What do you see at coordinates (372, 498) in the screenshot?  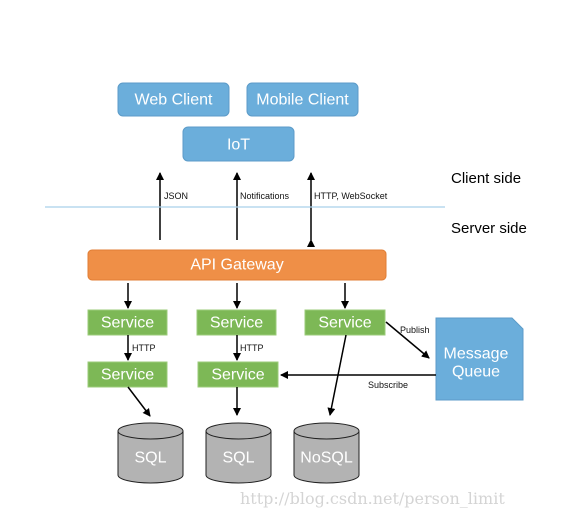 I see `watermark: http://blog.csdn.net/person_limit` at bounding box center [372, 498].